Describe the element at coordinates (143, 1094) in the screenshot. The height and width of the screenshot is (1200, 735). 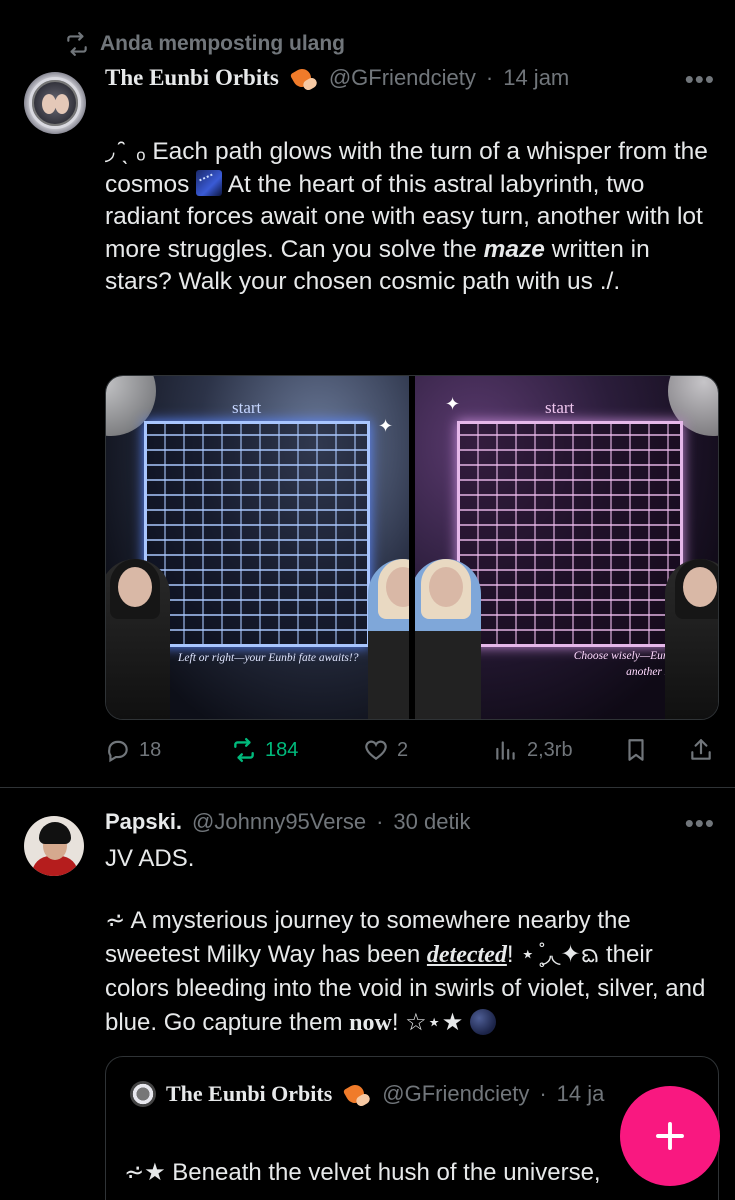
I see `quoted-author-avatar` at that location.